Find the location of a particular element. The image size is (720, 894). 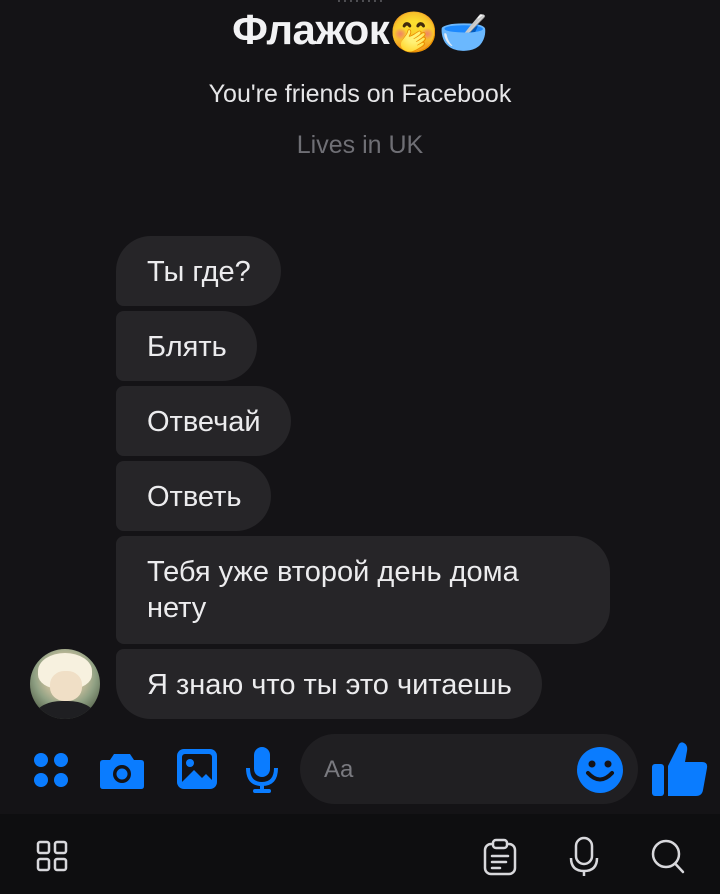

thumbs-up-icon is located at coordinates (680, 769).